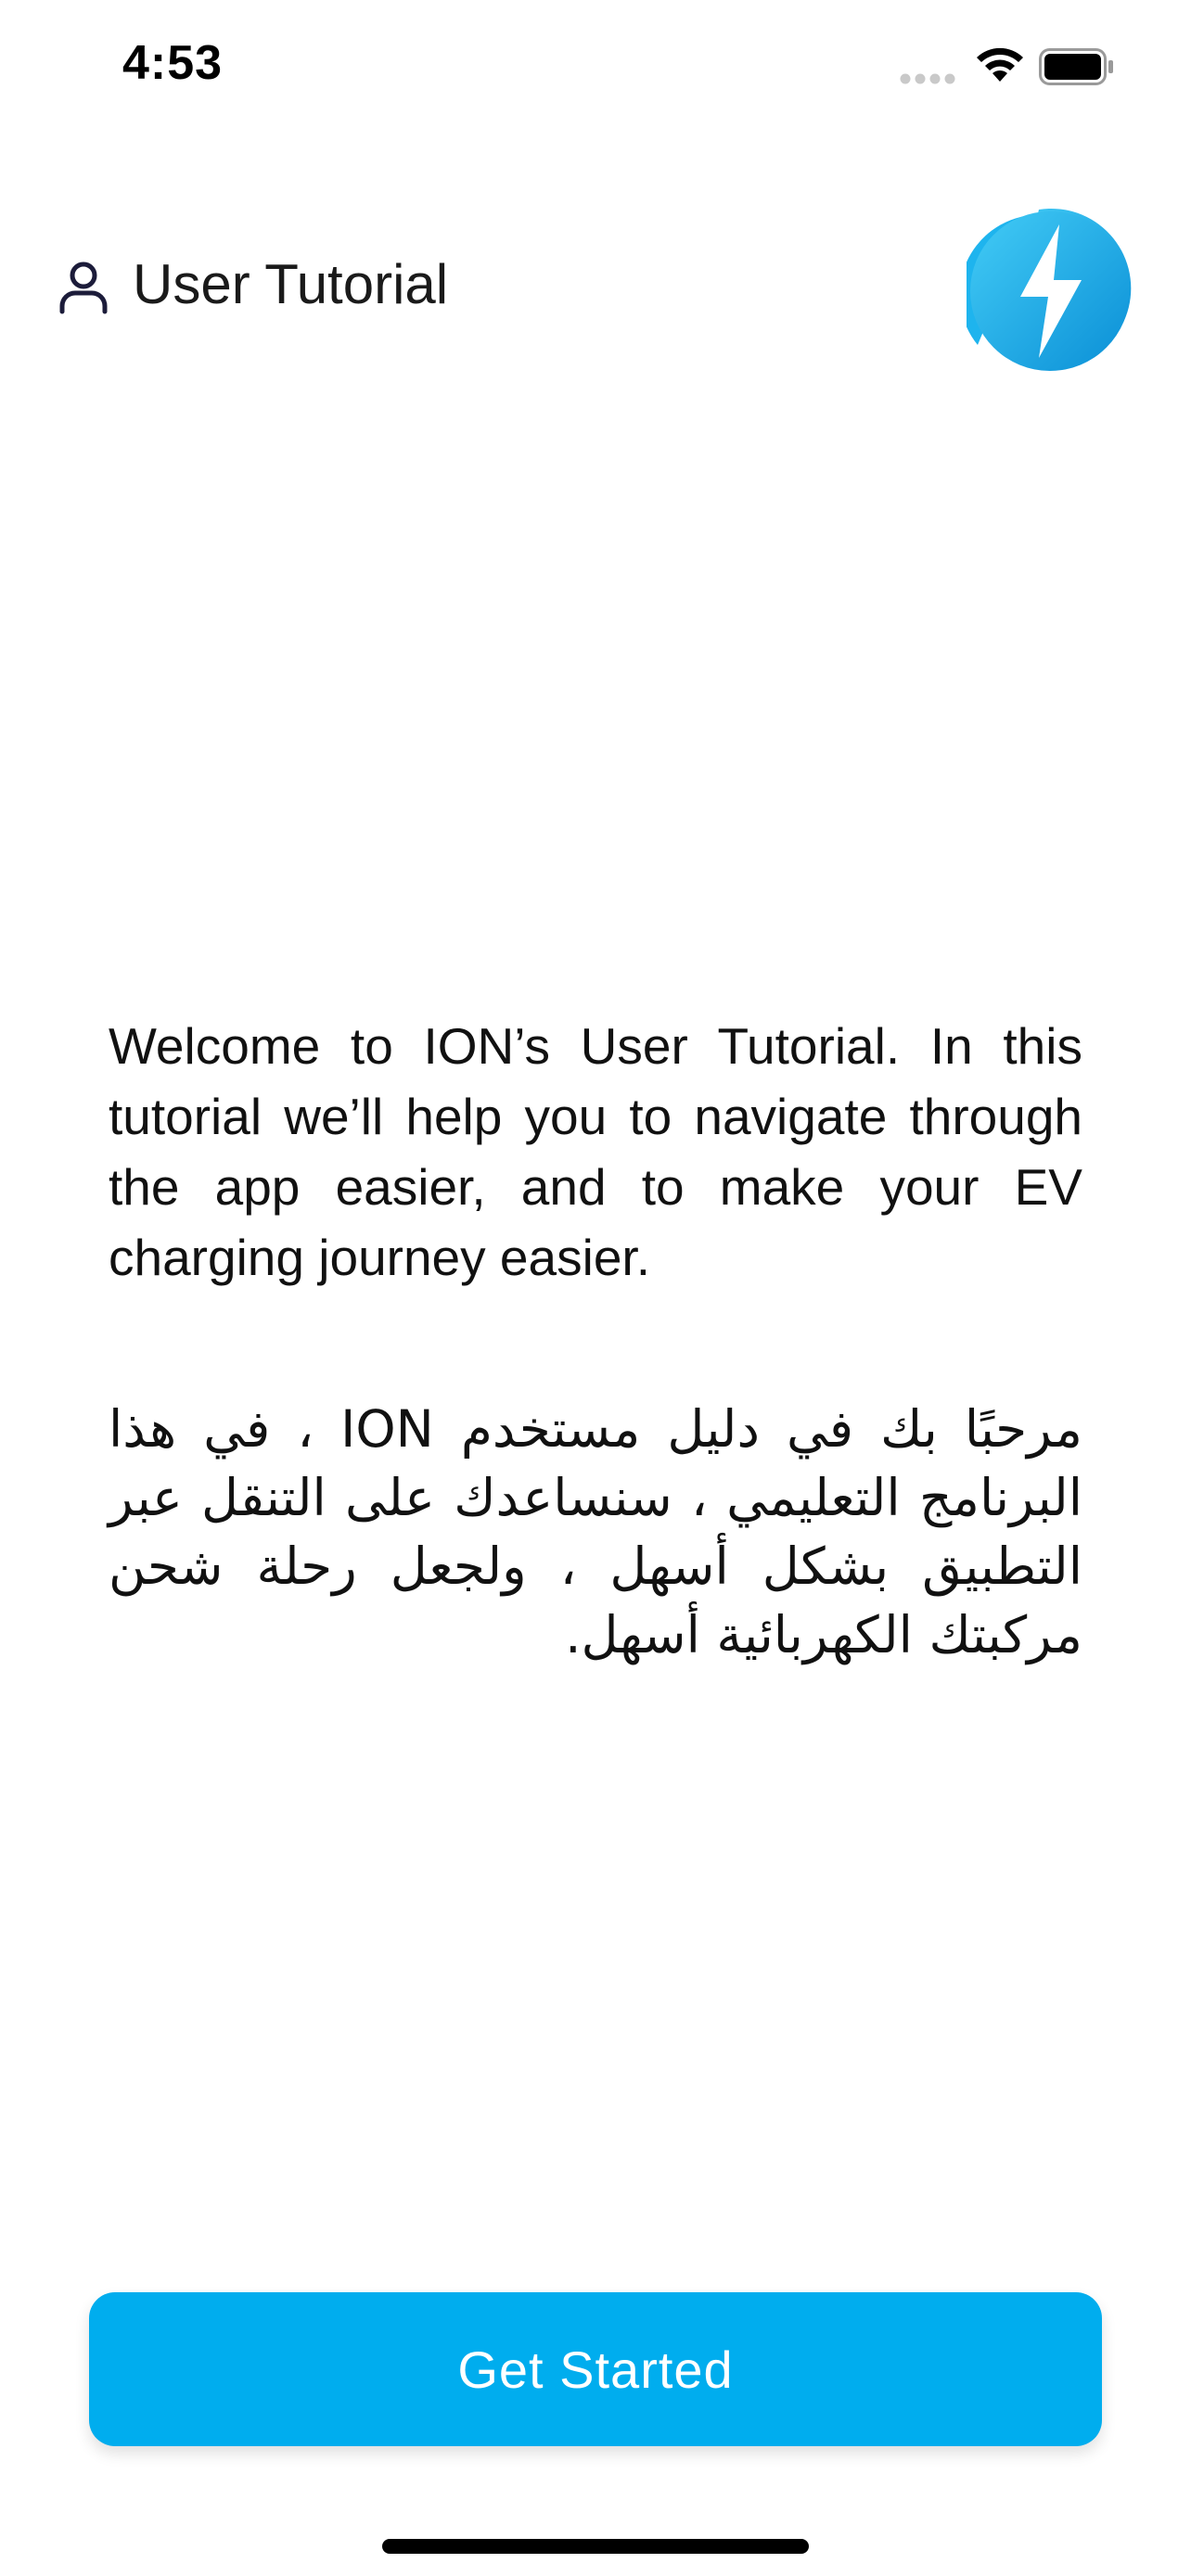 The image size is (1191, 2576). Describe the element at coordinates (83, 287) in the screenshot. I see `user-icon` at that location.